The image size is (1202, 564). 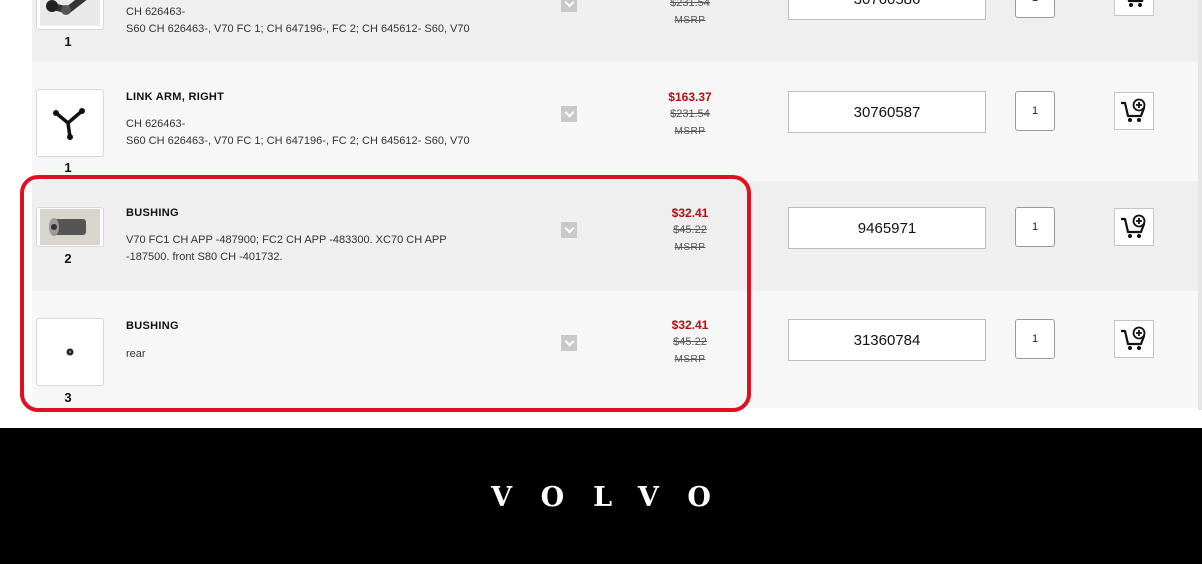 What do you see at coordinates (1200, 205) in the screenshot?
I see `scroll-edge` at bounding box center [1200, 205].